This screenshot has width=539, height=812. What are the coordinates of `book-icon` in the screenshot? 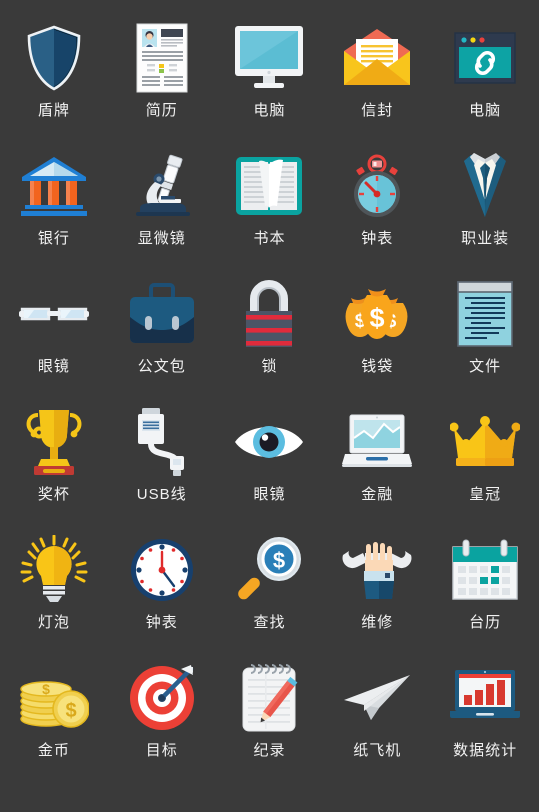 It's located at (269, 186).